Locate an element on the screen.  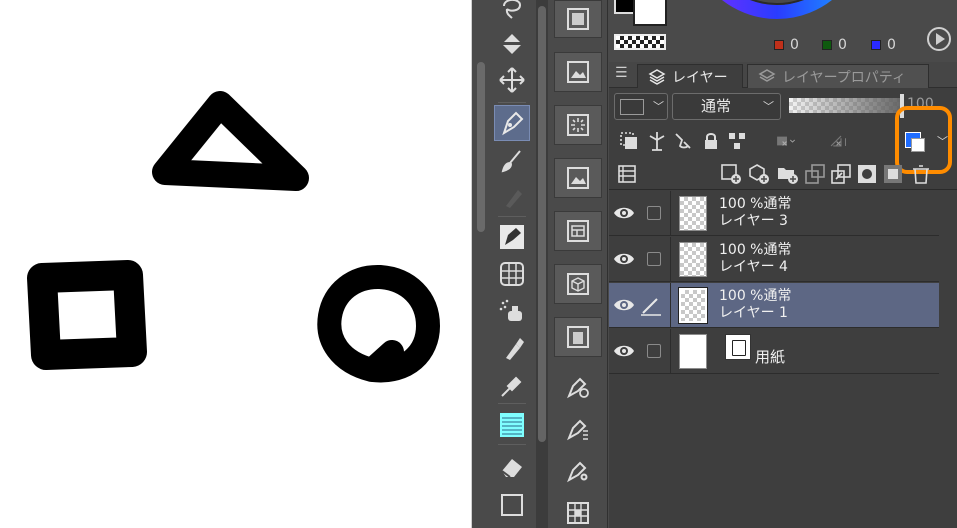
layer-name: レイヤー 3 is located at coordinates (753, 221).